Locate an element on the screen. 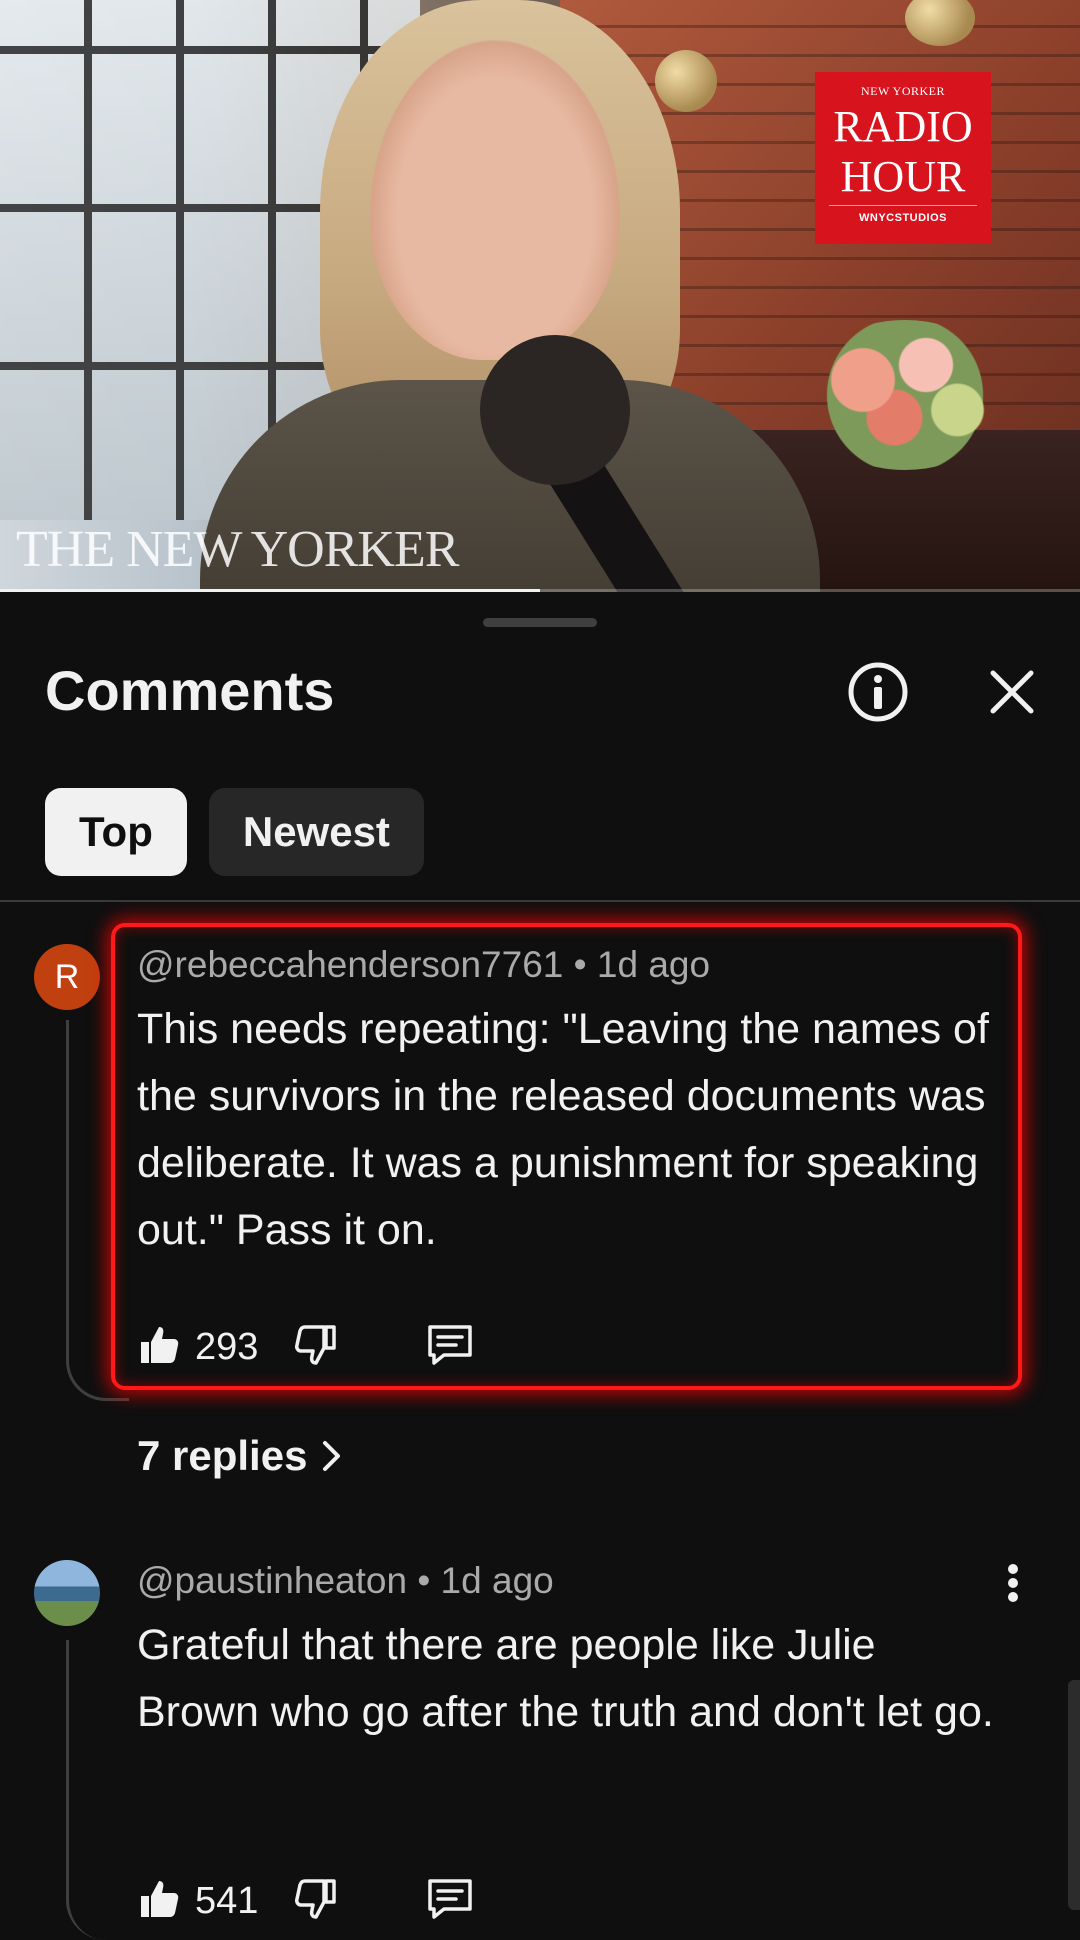 This screenshot has width=1080, height=1940. like-count: 541 is located at coordinates (227, 1900).